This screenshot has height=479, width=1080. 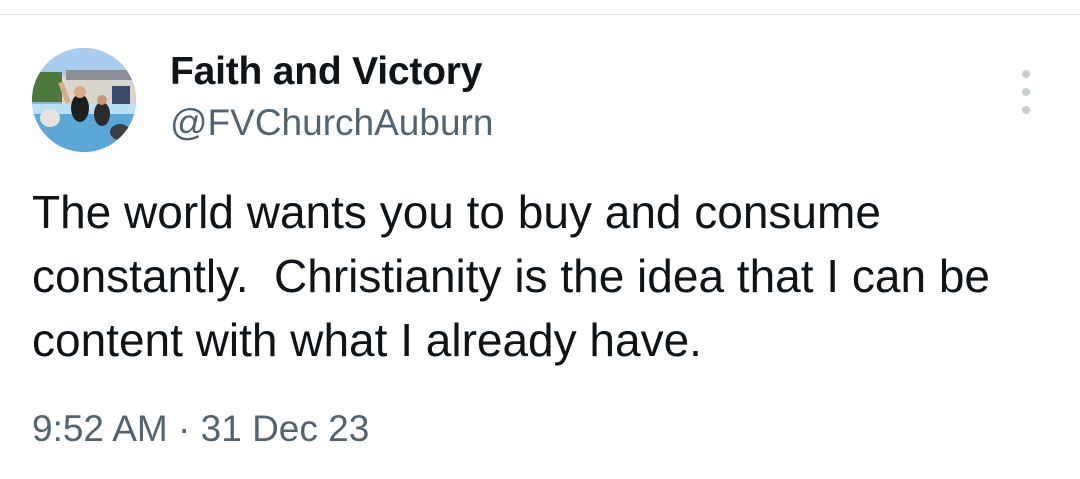 I want to click on user-handle: @FVChurchAuburn, so click(x=331, y=123).